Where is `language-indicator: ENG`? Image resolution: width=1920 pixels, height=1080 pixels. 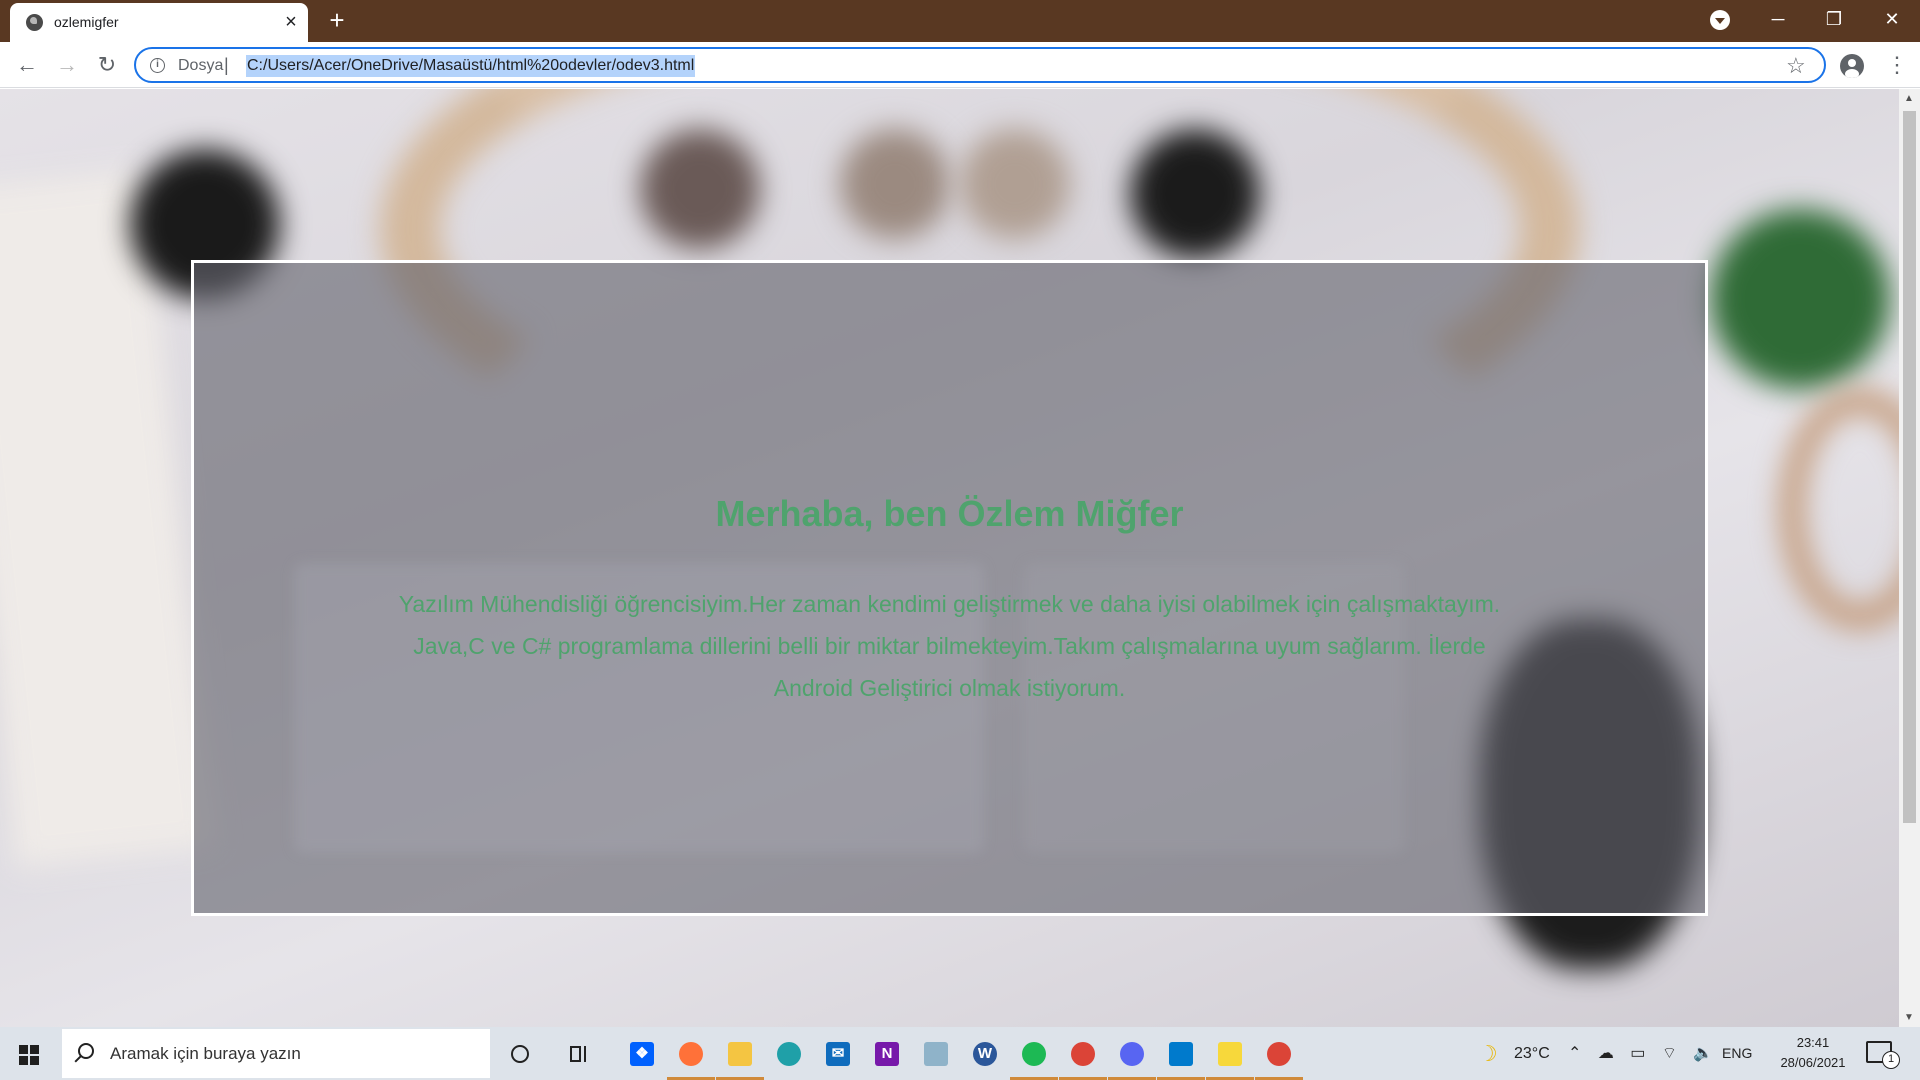
language-indicator: ENG is located at coordinates (1737, 1053).